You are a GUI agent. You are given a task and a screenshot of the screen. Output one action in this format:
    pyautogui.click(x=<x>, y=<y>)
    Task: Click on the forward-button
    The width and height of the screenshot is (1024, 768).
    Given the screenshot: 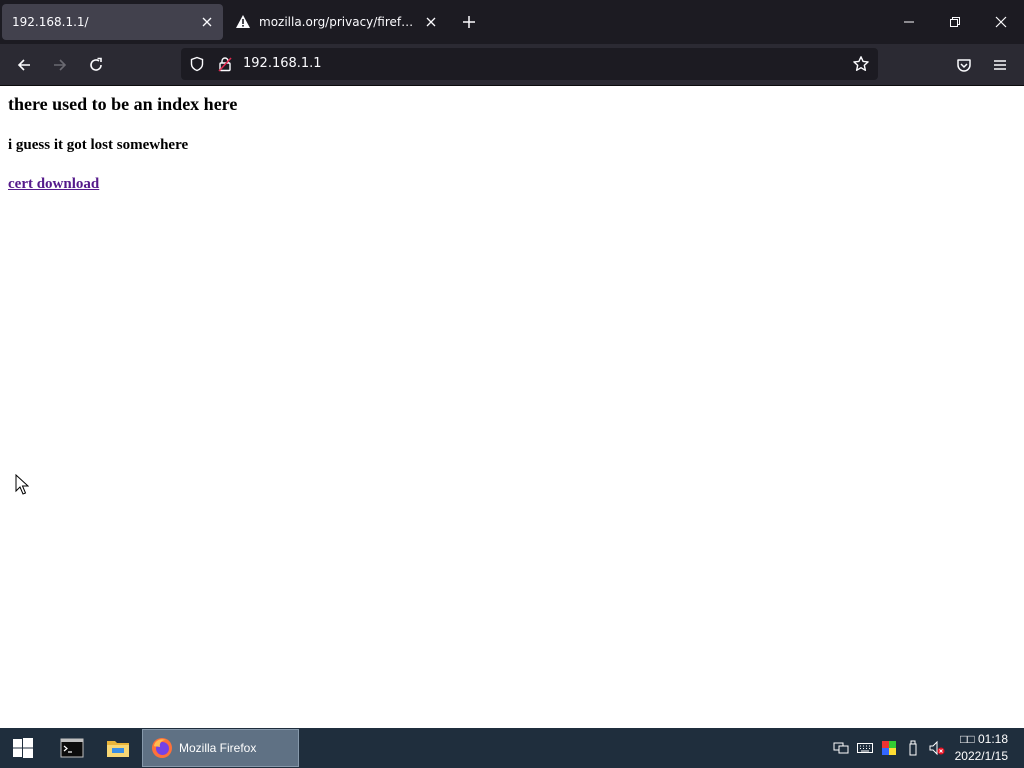 What is the action you would take?
    pyautogui.click(x=60, y=65)
    